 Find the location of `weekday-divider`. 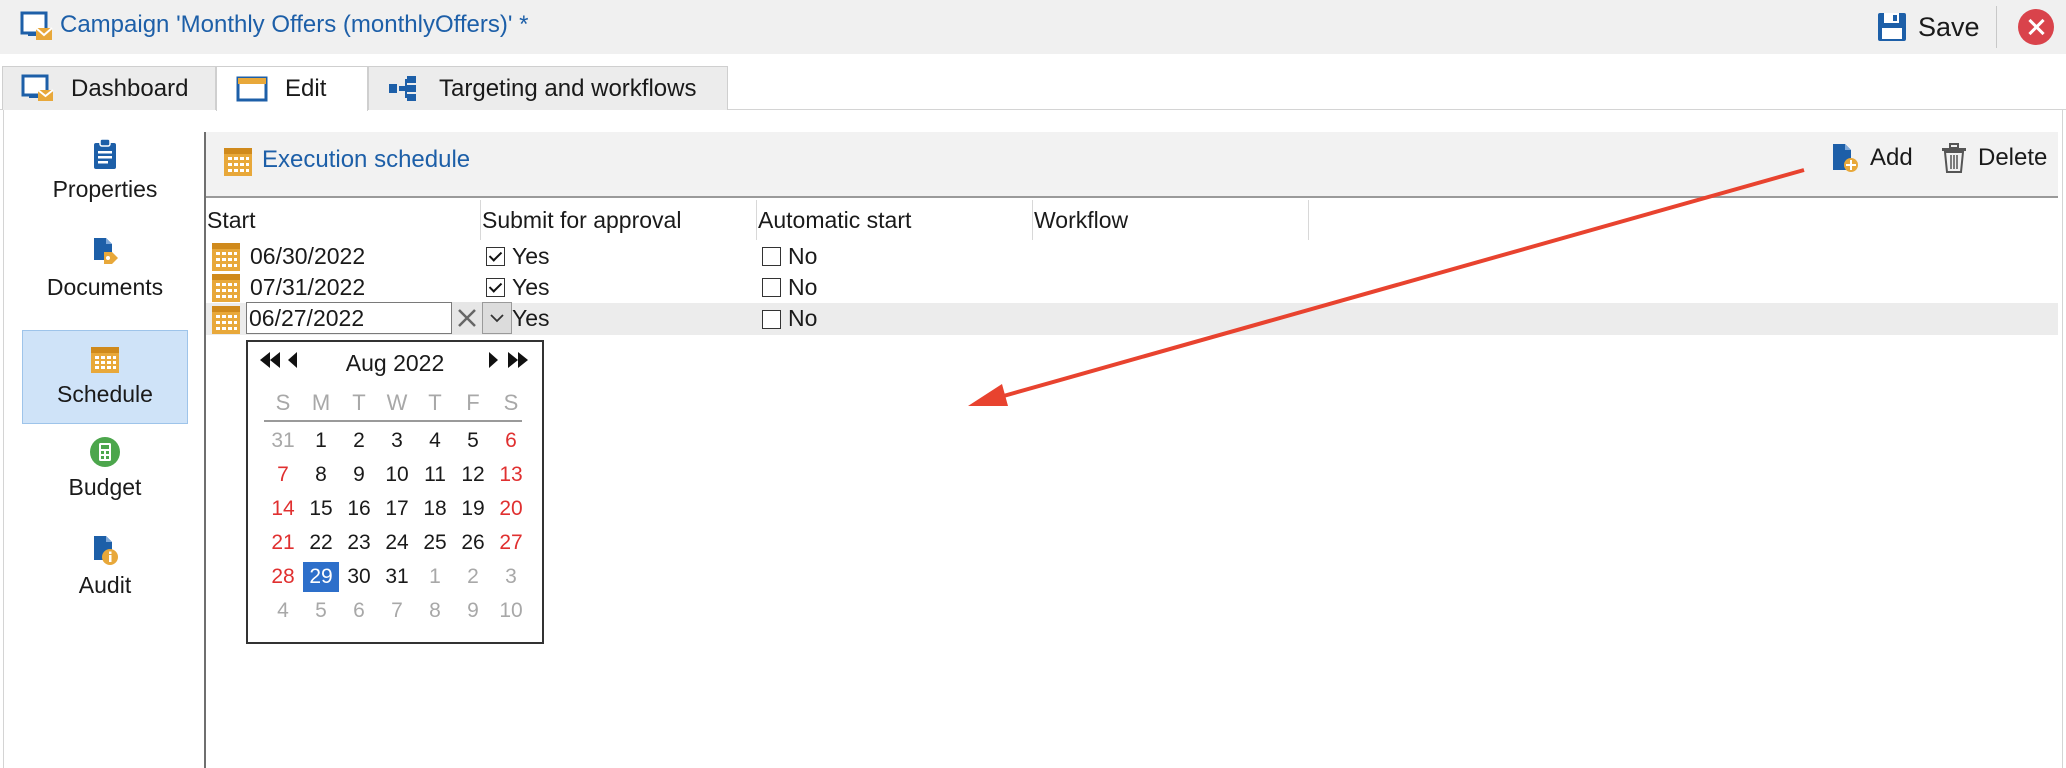

weekday-divider is located at coordinates (393, 421).